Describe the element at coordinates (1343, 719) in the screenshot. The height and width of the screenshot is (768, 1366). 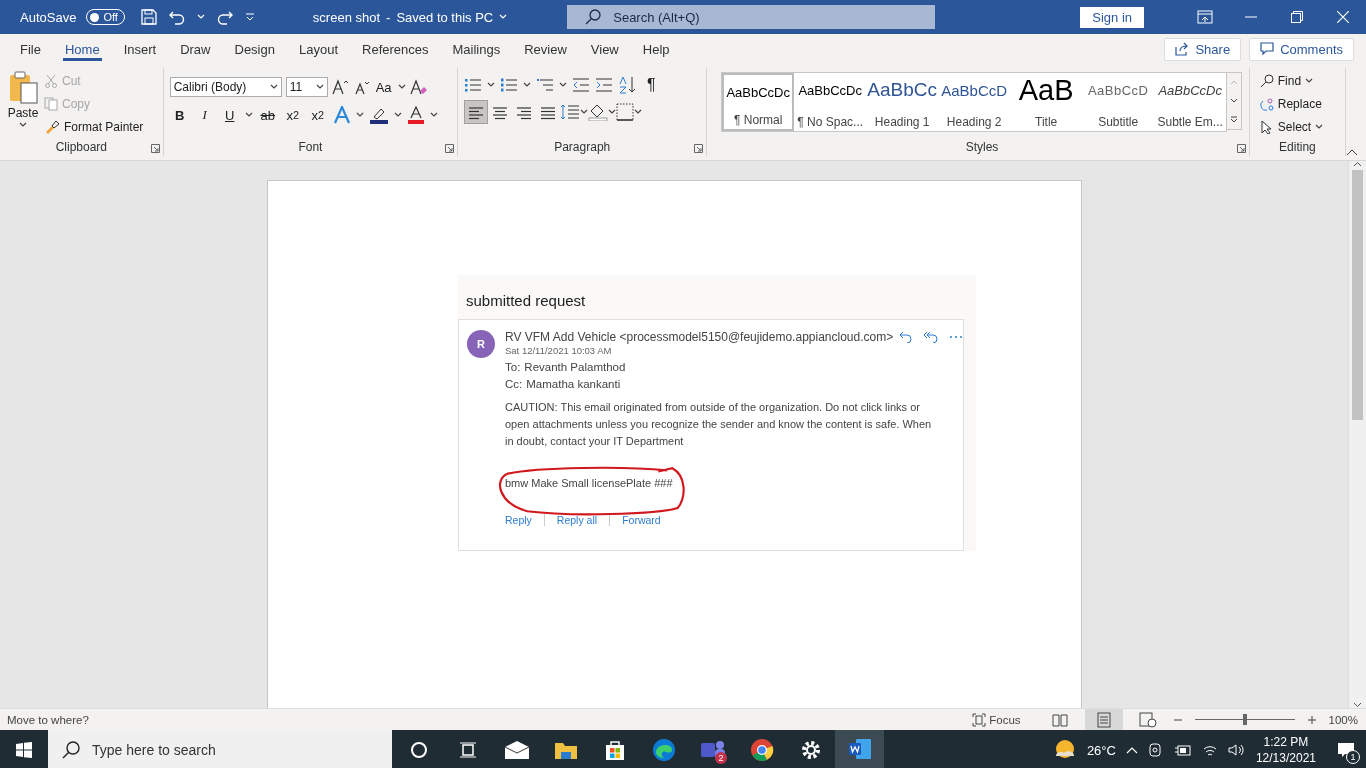
I see `zoom-level: 100%` at that location.